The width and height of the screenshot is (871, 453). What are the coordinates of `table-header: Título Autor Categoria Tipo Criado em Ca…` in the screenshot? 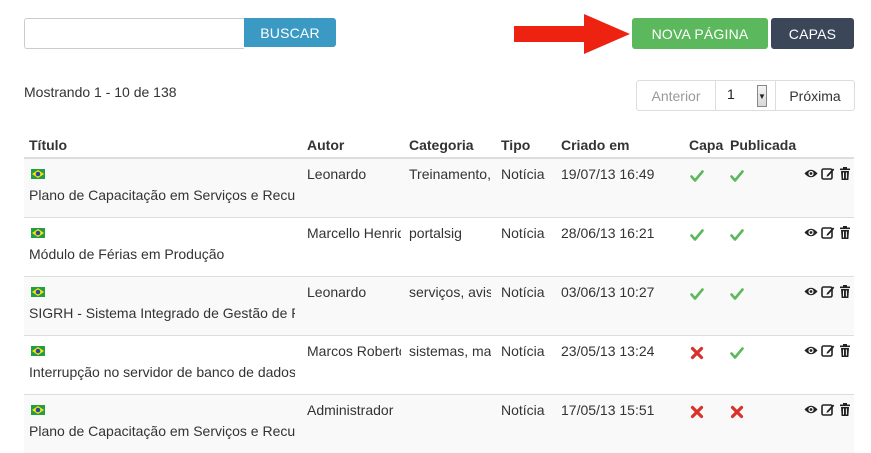 It's located at (439, 144).